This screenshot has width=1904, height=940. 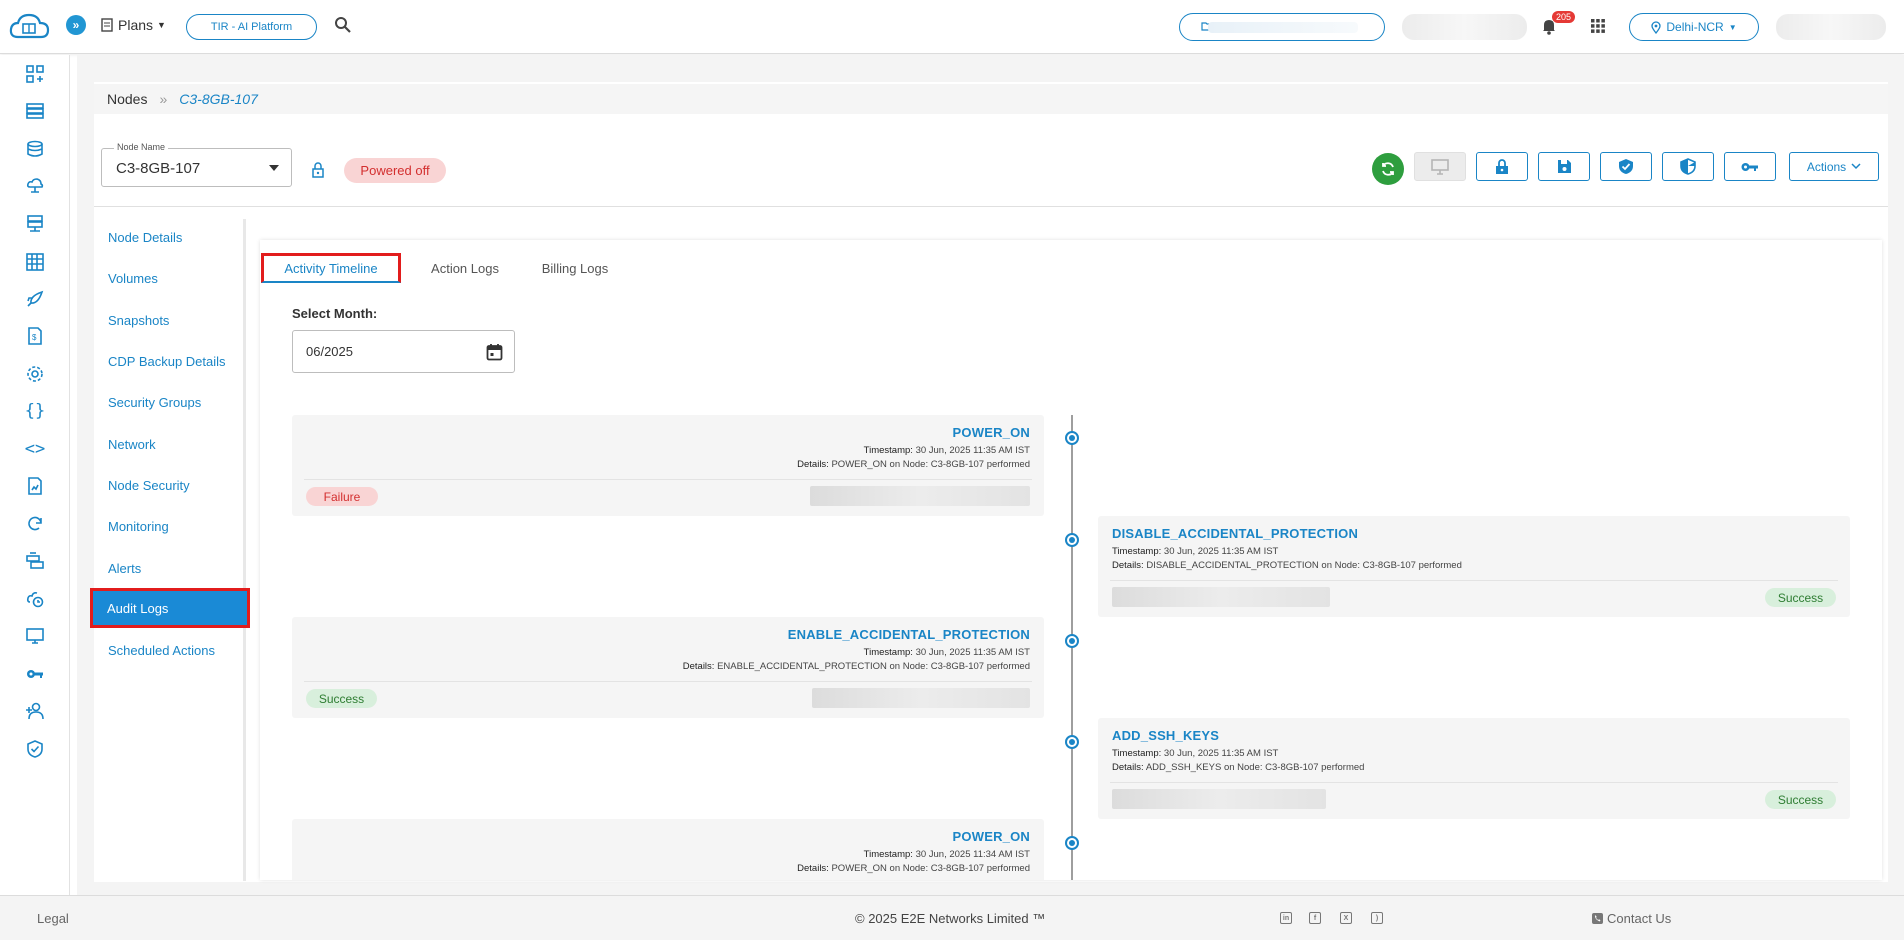 I want to click on linkedin-icon: in, so click(x=1286, y=918).